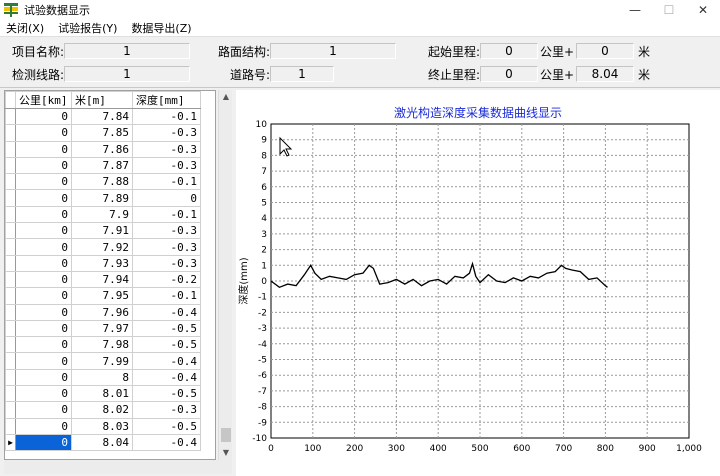  What do you see at coordinates (103, 182) in the screenshot?
I see `table-row: 0 7.88 -0.1` at bounding box center [103, 182].